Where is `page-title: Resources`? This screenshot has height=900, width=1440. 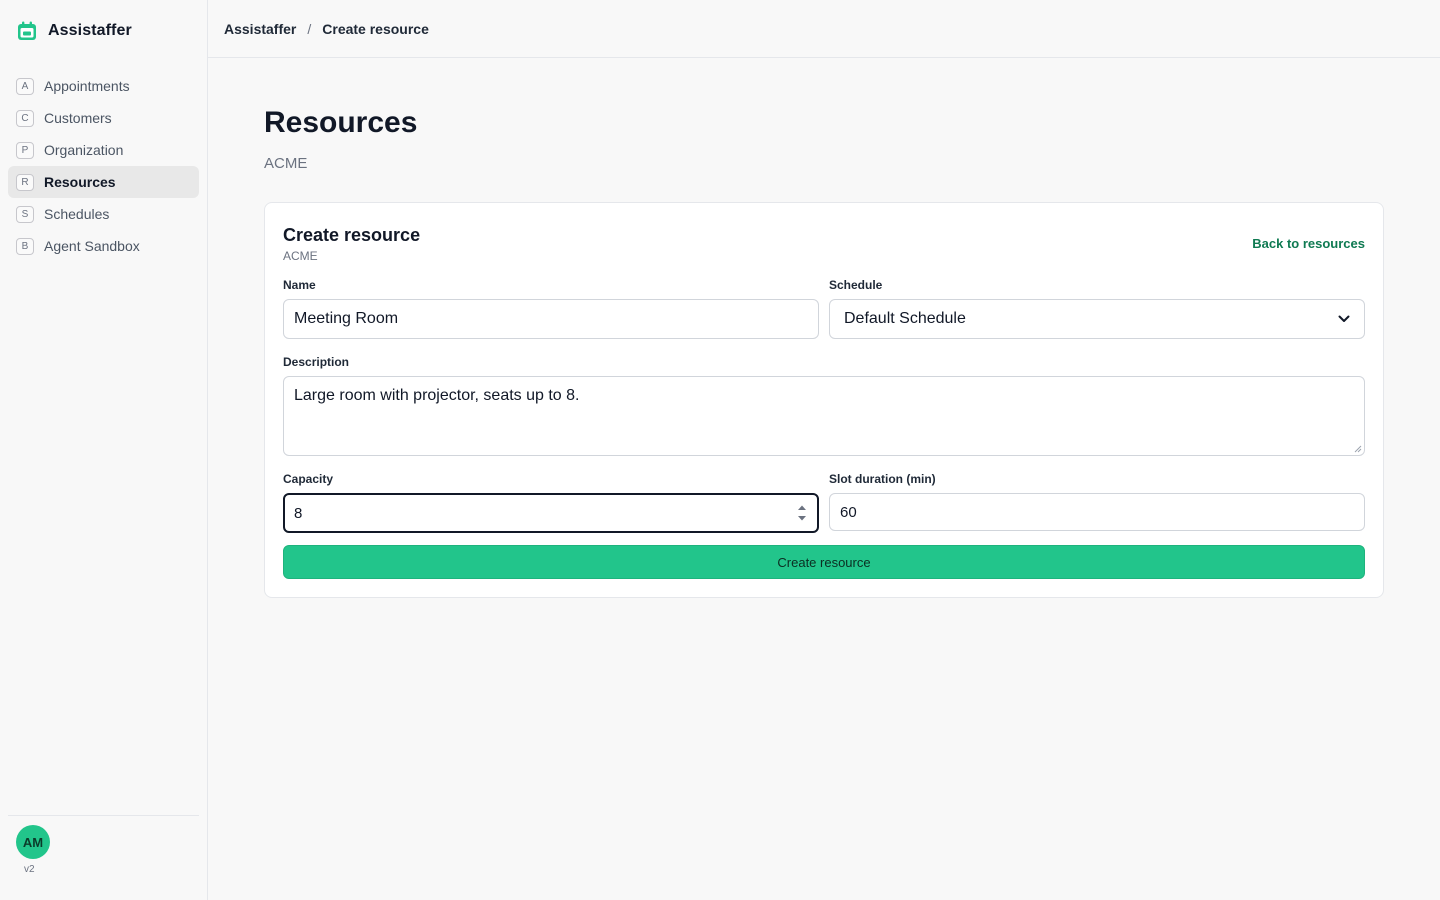 page-title: Resources is located at coordinates (341, 122).